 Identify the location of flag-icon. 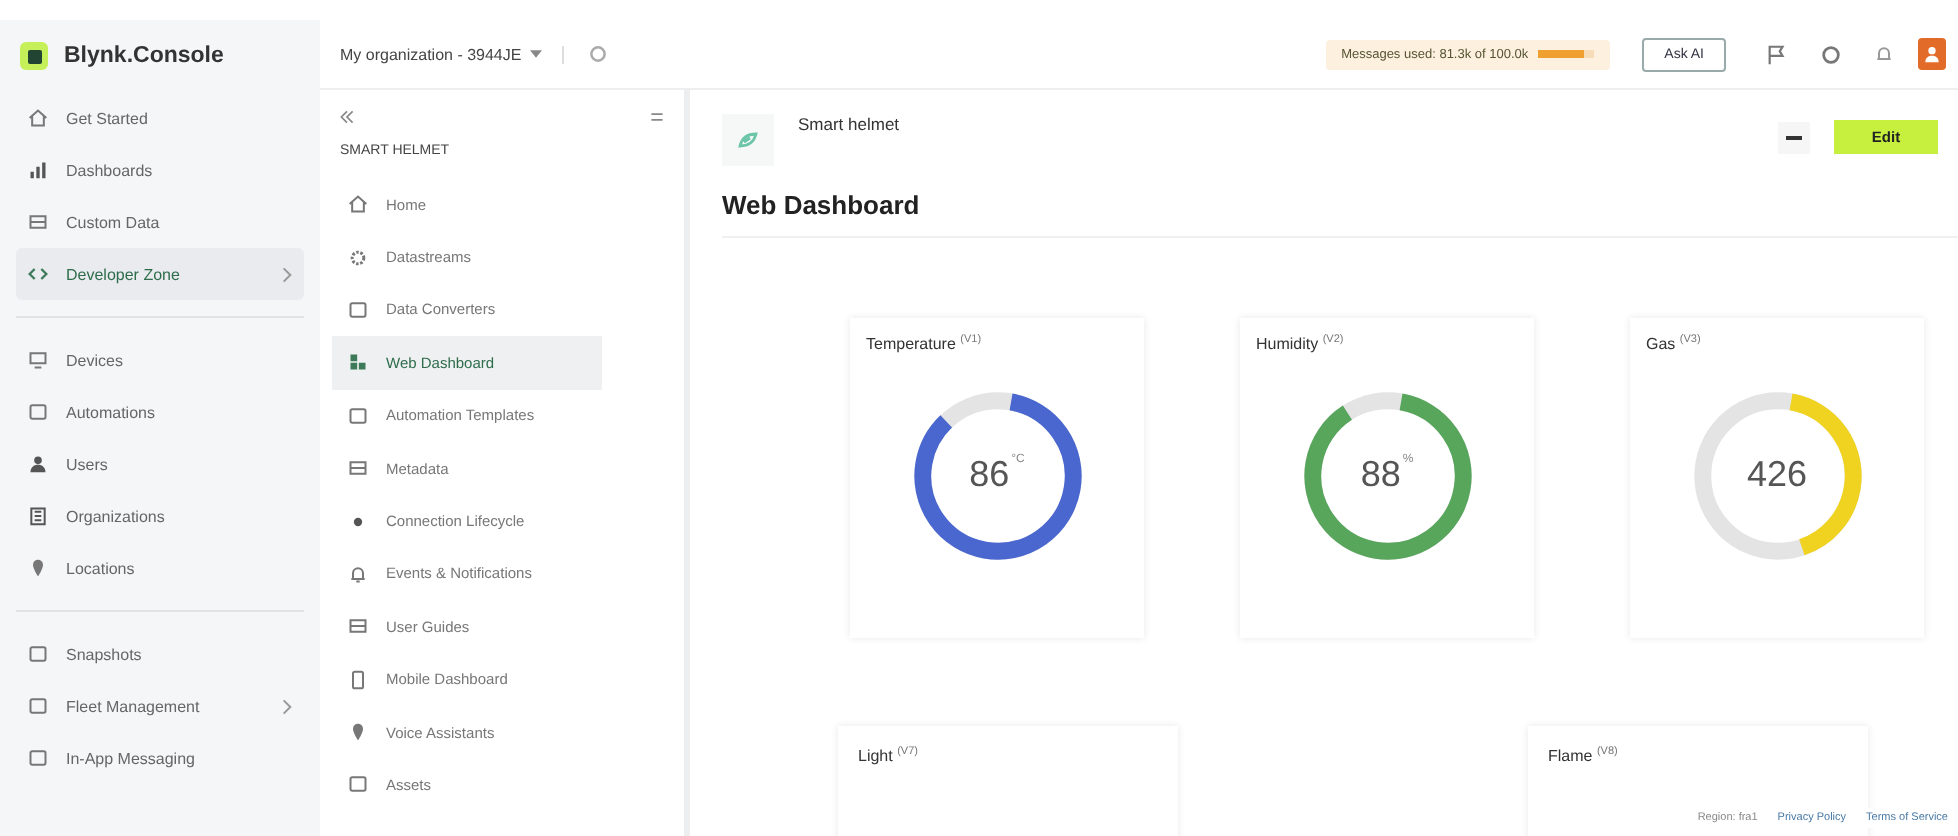
(1777, 54).